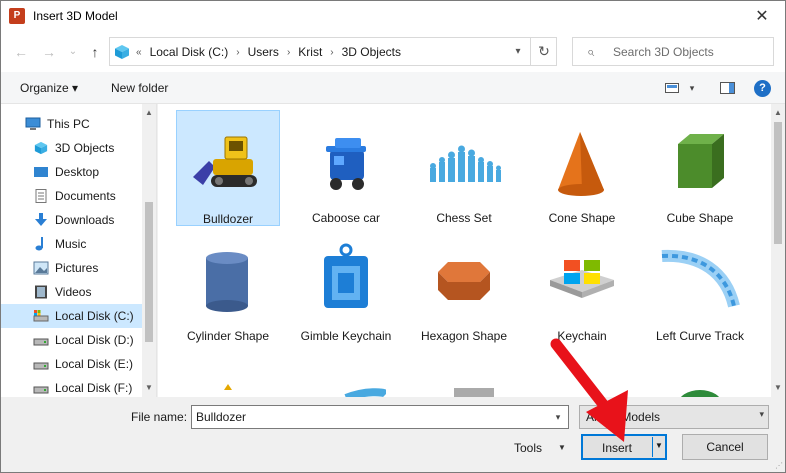  I want to click on file-label: Caboose car, so click(346, 218).